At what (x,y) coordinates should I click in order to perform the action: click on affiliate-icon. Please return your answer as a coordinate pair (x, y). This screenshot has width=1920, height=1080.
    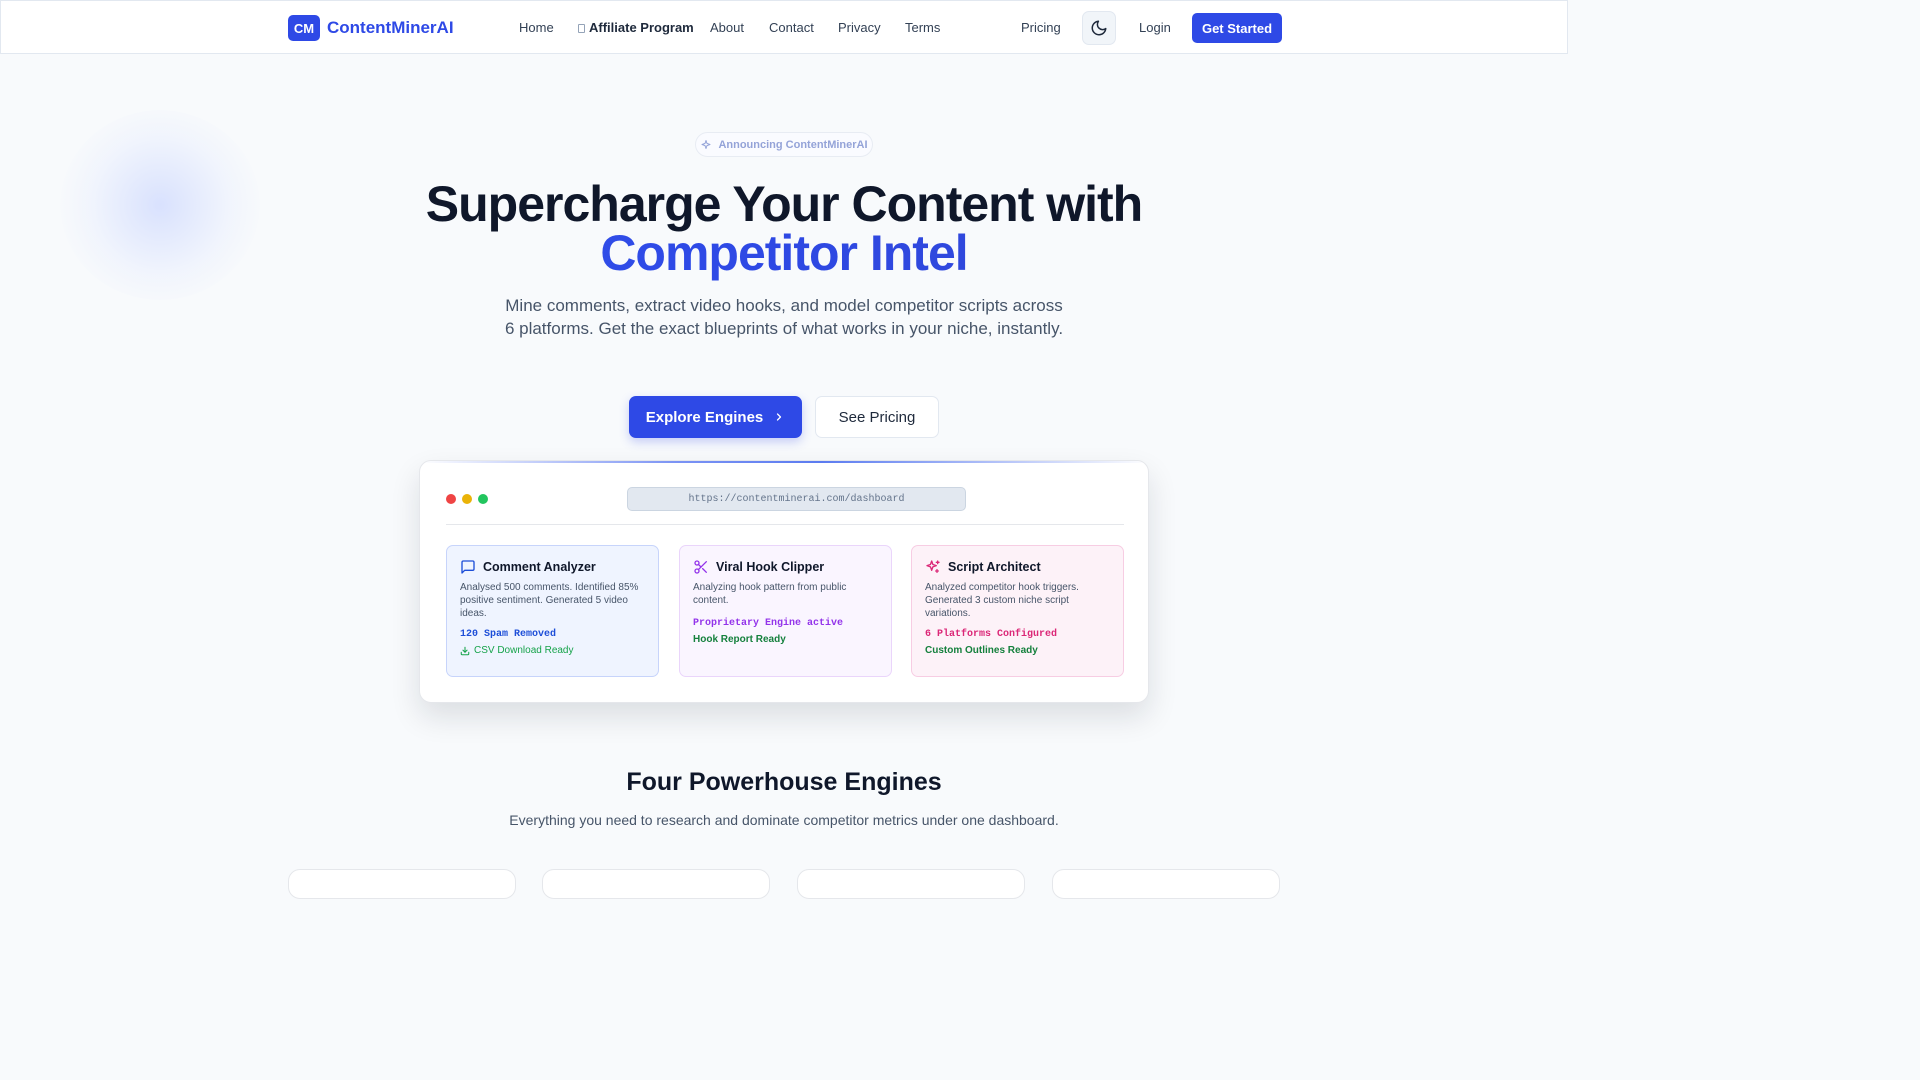
    Looking at the image, I should click on (581, 28).